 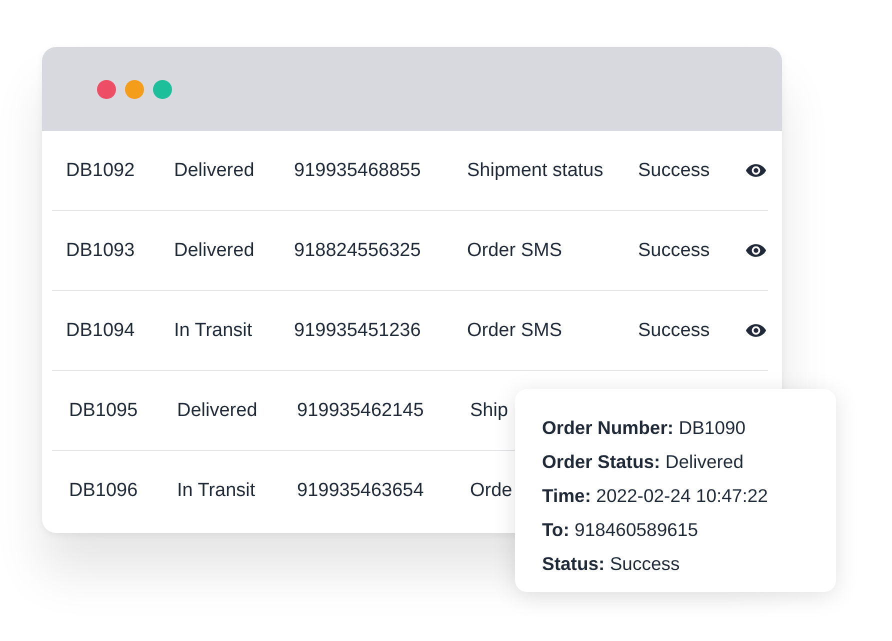 What do you see at coordinates (491, 491) in the screenshot?
I see `table-cell: Orde` at bounding box center [491, 491].